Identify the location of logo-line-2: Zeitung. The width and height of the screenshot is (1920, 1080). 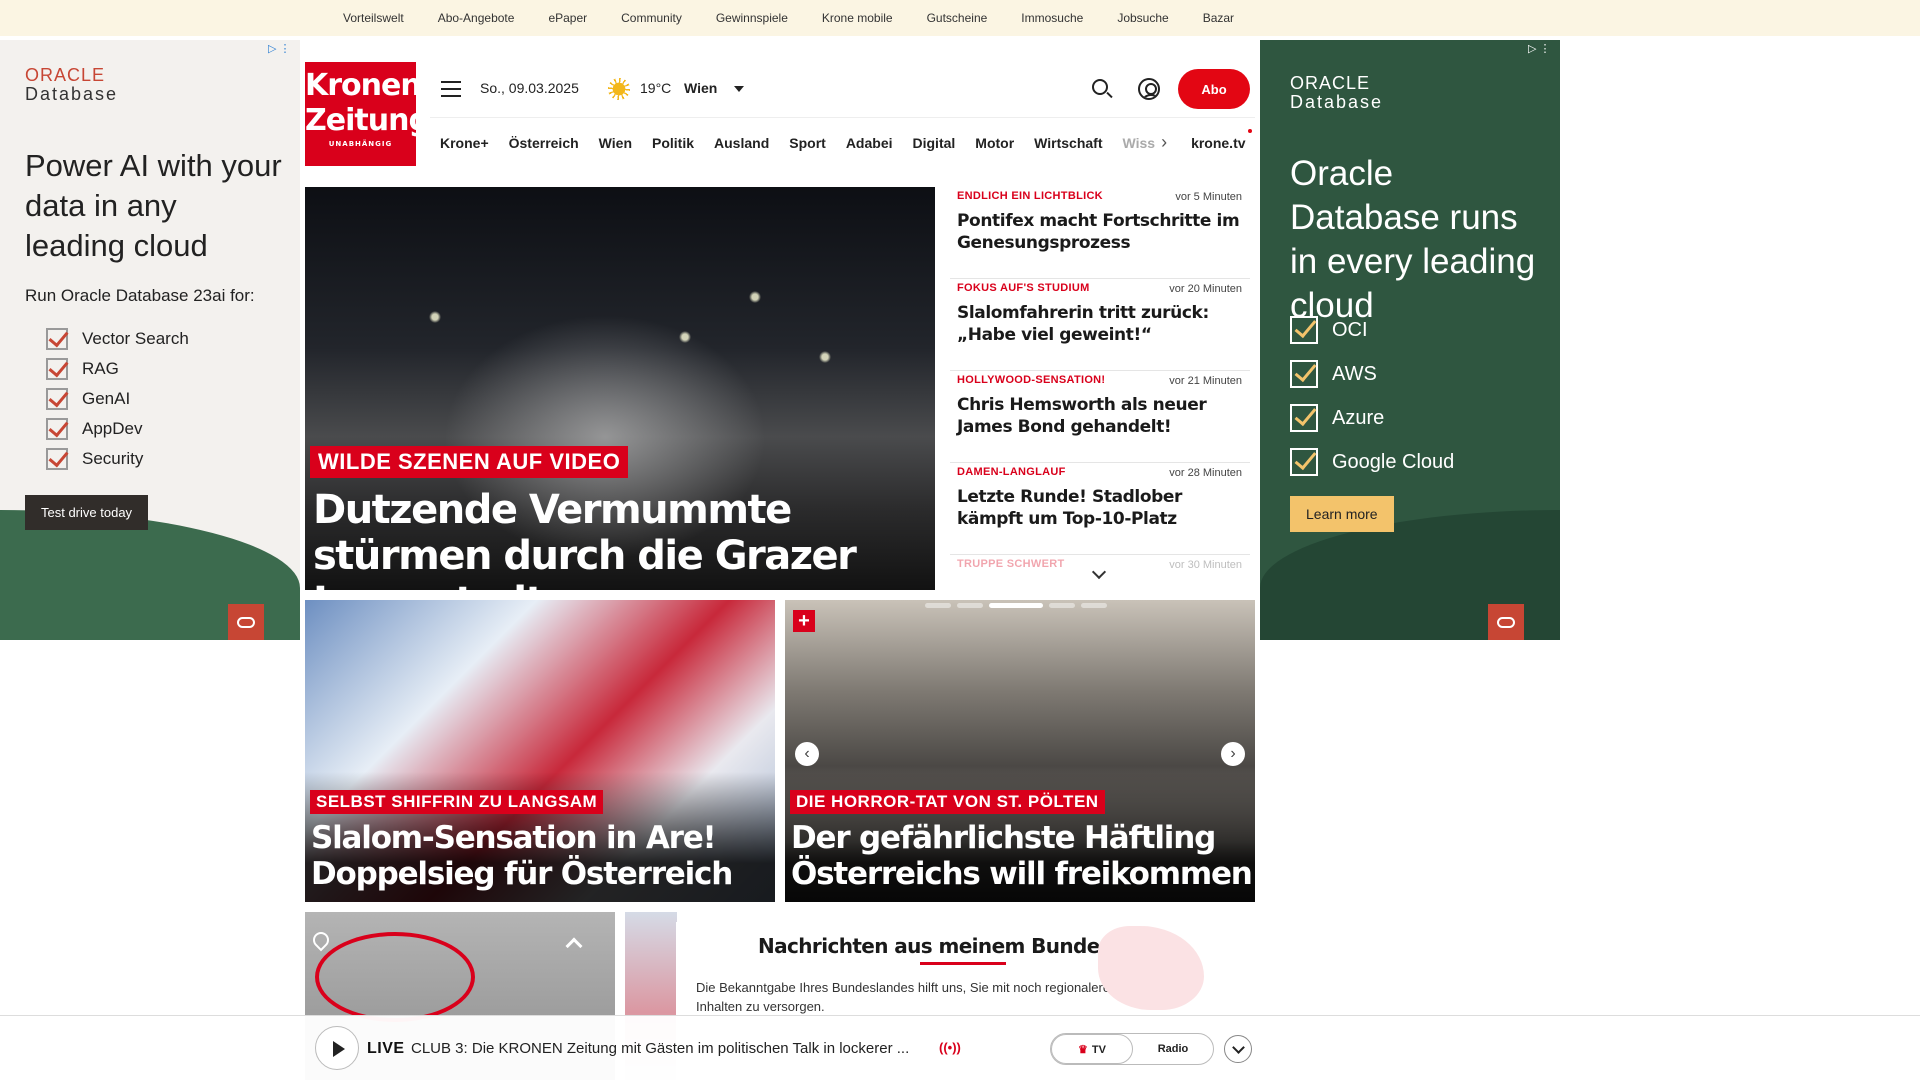
(367, 120).